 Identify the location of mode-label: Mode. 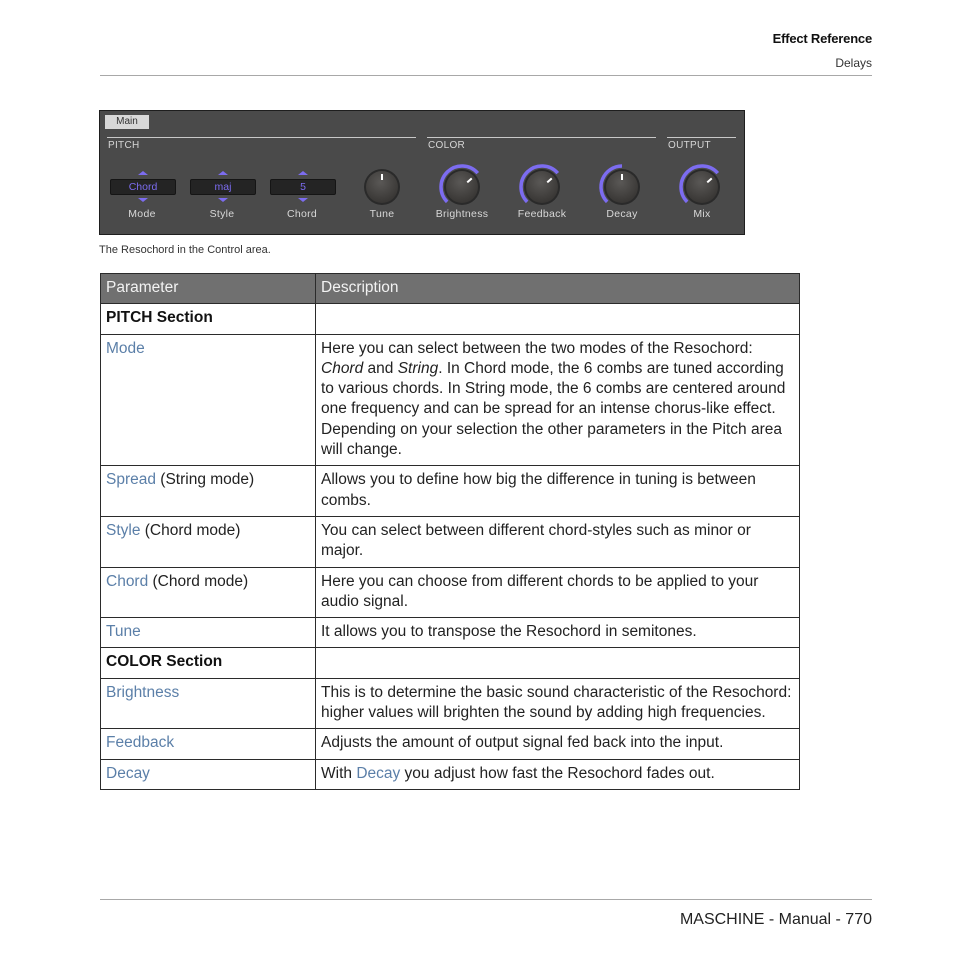
(142, 214).